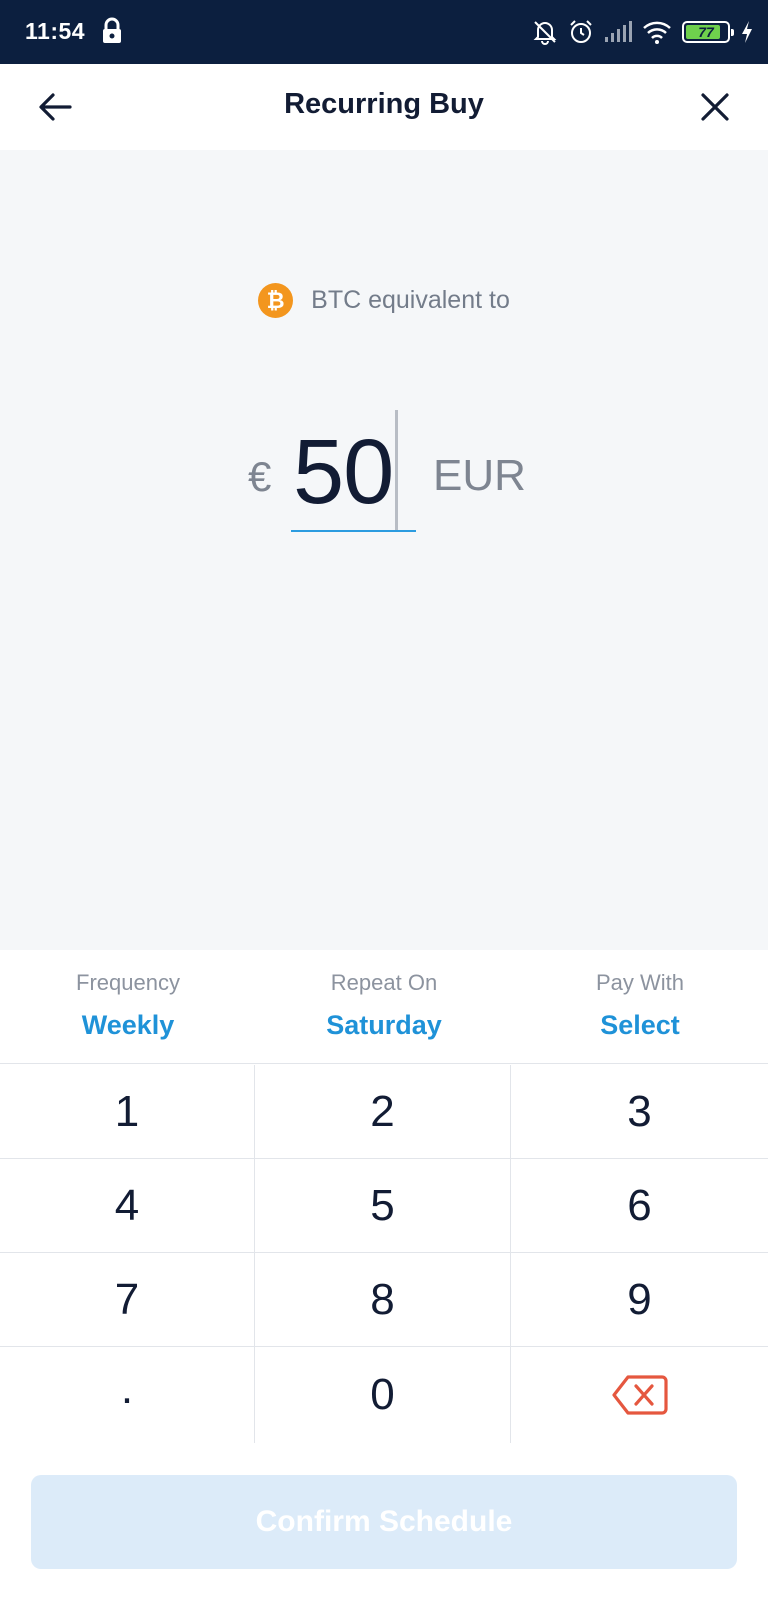 The height and width of the screenshot is (1600, 768). I want to click on backspace-button, so click(639, 1395).